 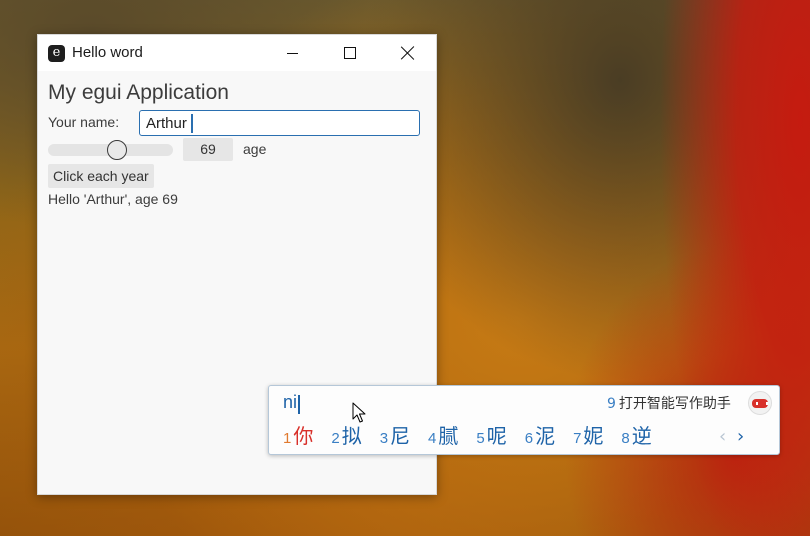 I want to click on age-slider-handle, so click(x=117, y=150).